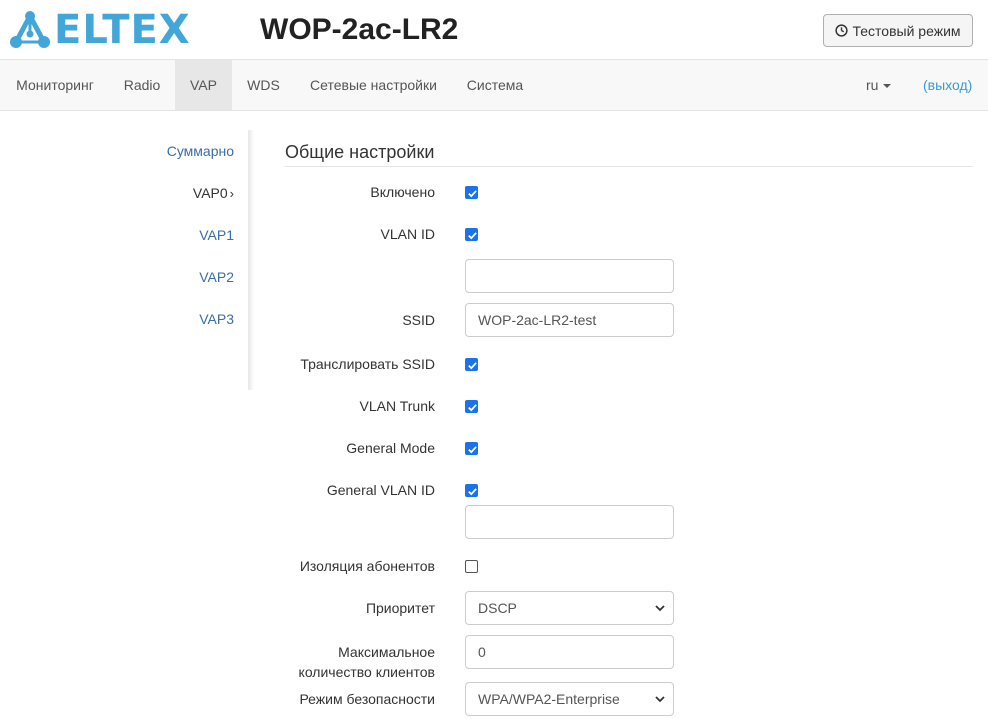  What do you see at coordinates (386, 652) in the screenshot?
I see `max-clients-label-line1: Максимальное` at bounding box center [386, 652].